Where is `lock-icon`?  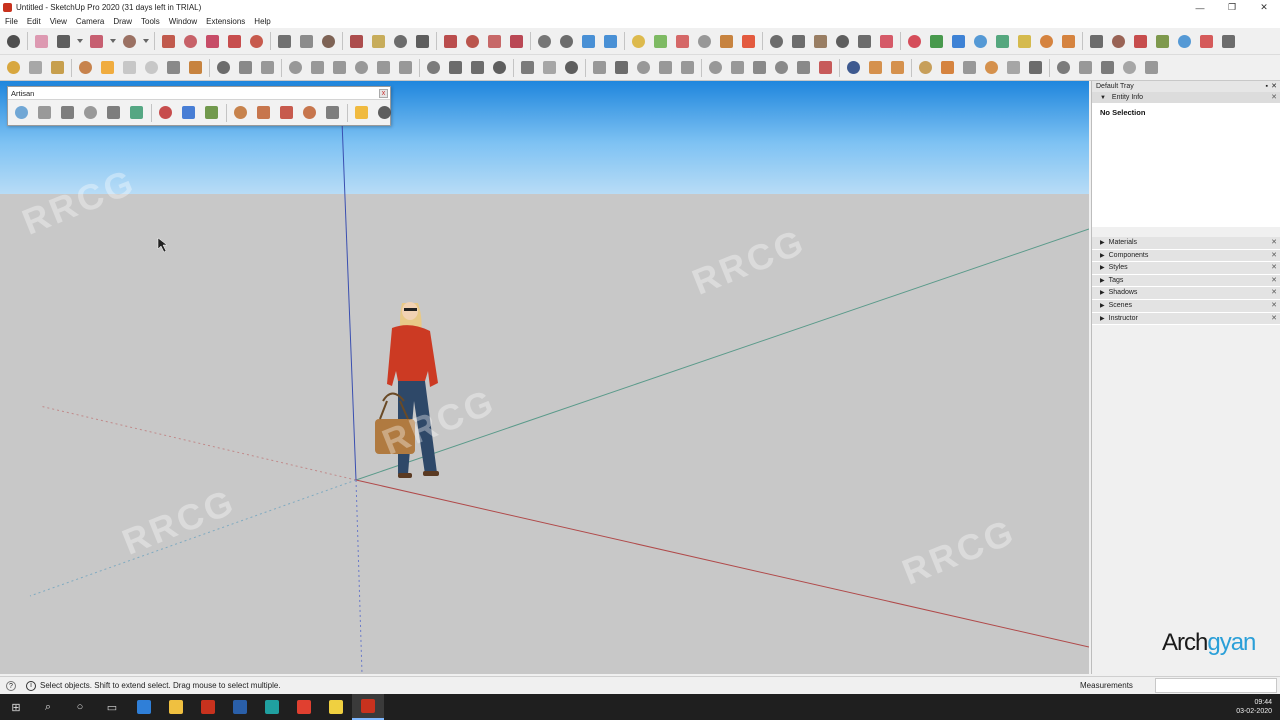
lock-icon is located at coordinates (687, 67).